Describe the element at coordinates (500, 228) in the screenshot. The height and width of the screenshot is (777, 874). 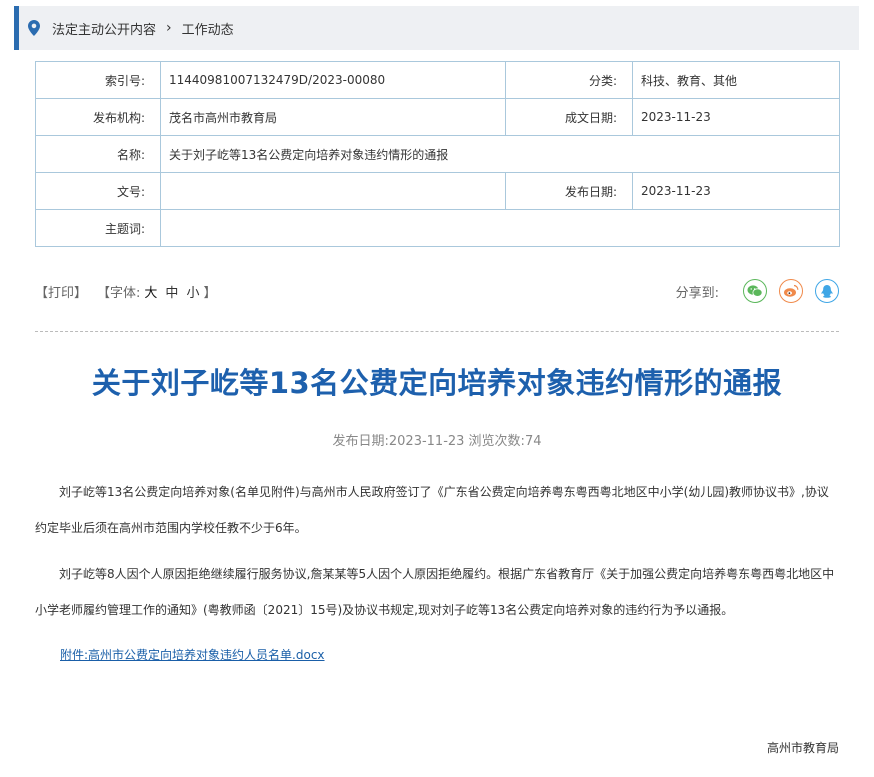
I see `keywords-value` at that location.